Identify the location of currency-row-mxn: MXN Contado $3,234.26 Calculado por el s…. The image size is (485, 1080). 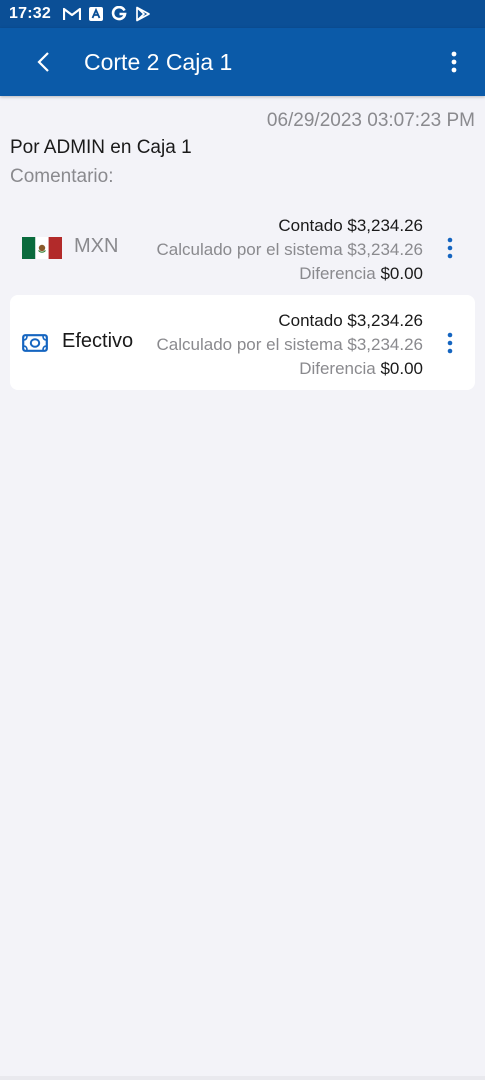
(242, 247).